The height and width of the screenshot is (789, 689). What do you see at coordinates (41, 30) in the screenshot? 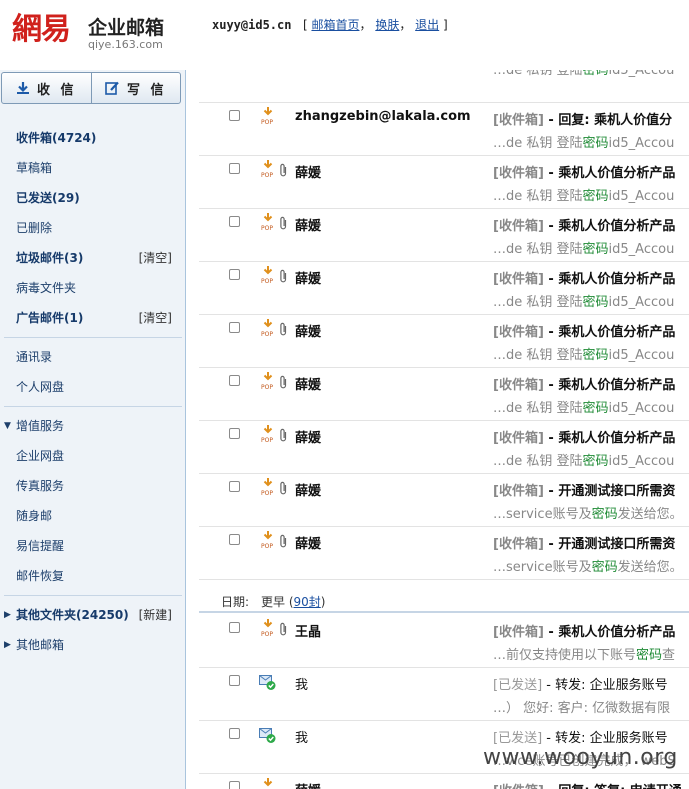
I see `netease-logo: 網易` at bounding box center [41, 30].